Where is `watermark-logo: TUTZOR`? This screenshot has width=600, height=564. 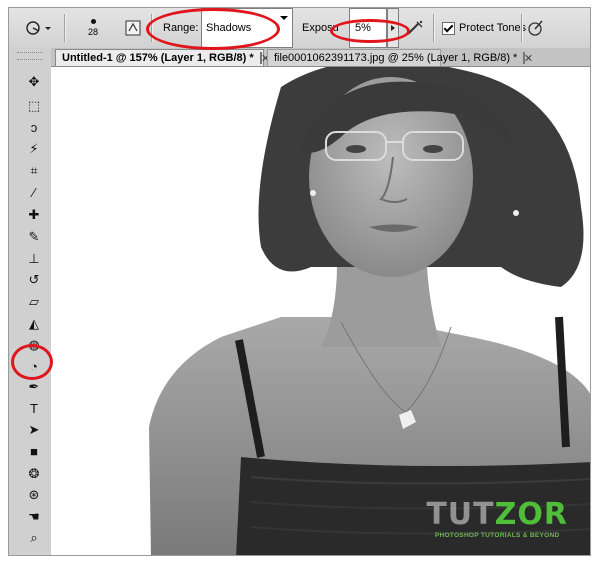
watermark-logo: TUTZOR is located at coordinates (497, 514).